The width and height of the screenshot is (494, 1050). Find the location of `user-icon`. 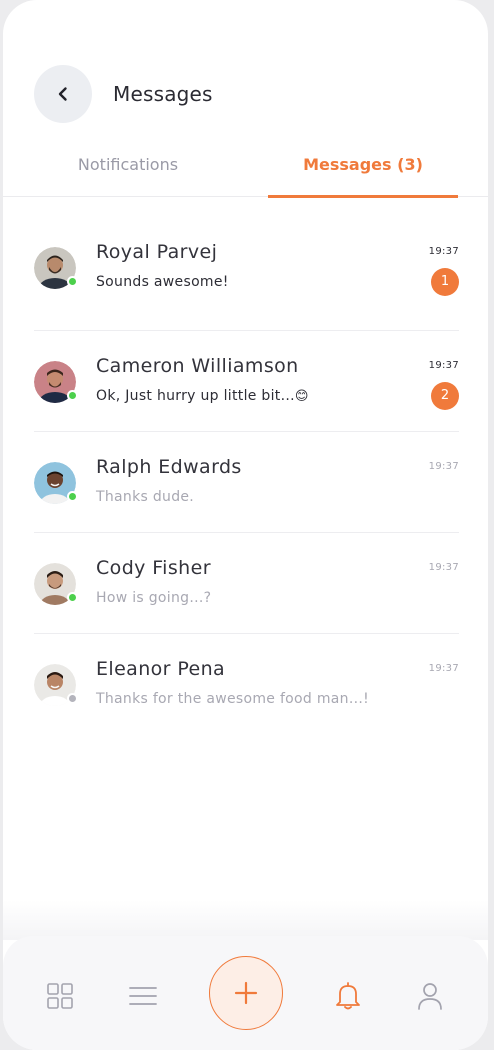

user-icon is located at coordinates (430, 996).